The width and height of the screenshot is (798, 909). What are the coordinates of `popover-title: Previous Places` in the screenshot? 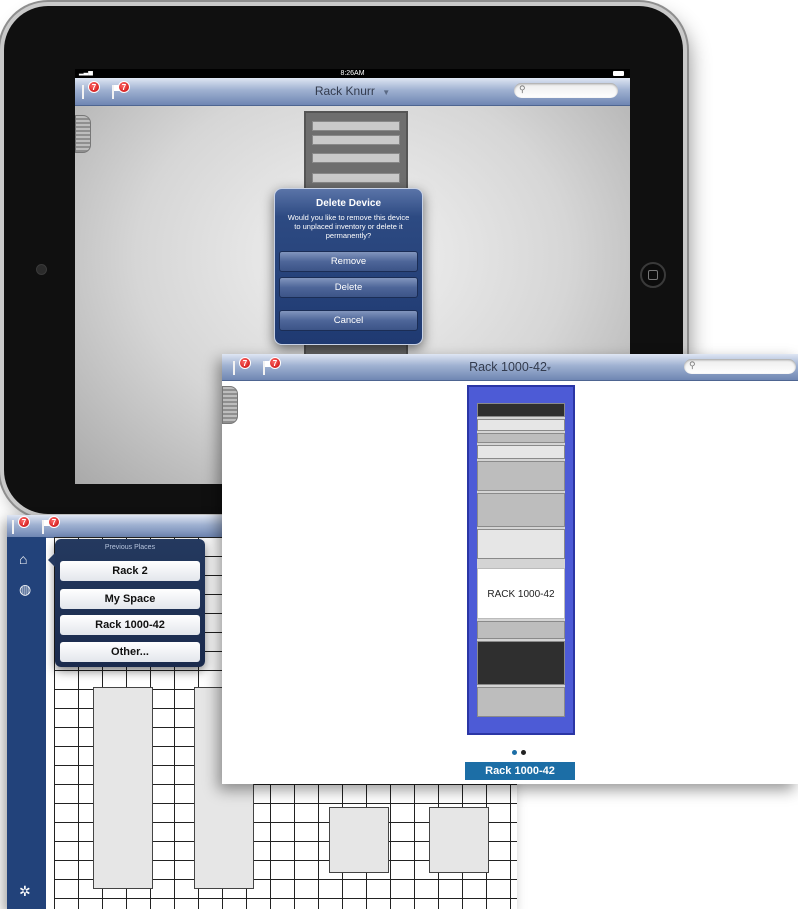 It's located at (130, 547).